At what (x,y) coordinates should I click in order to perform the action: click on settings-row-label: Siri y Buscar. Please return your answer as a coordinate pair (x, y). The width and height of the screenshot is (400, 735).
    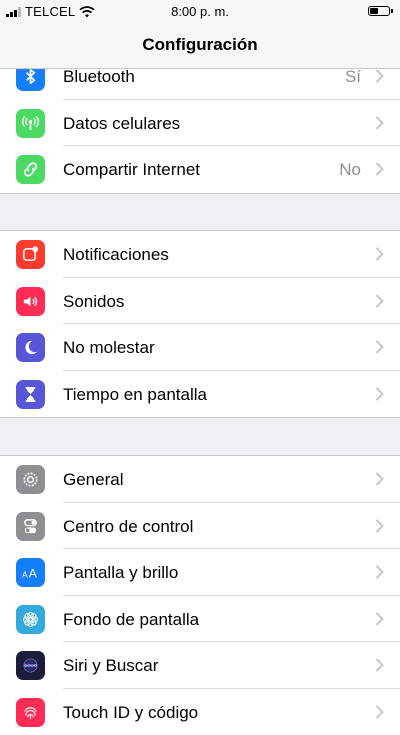
    Looking at the image, I should click on (110, 666).